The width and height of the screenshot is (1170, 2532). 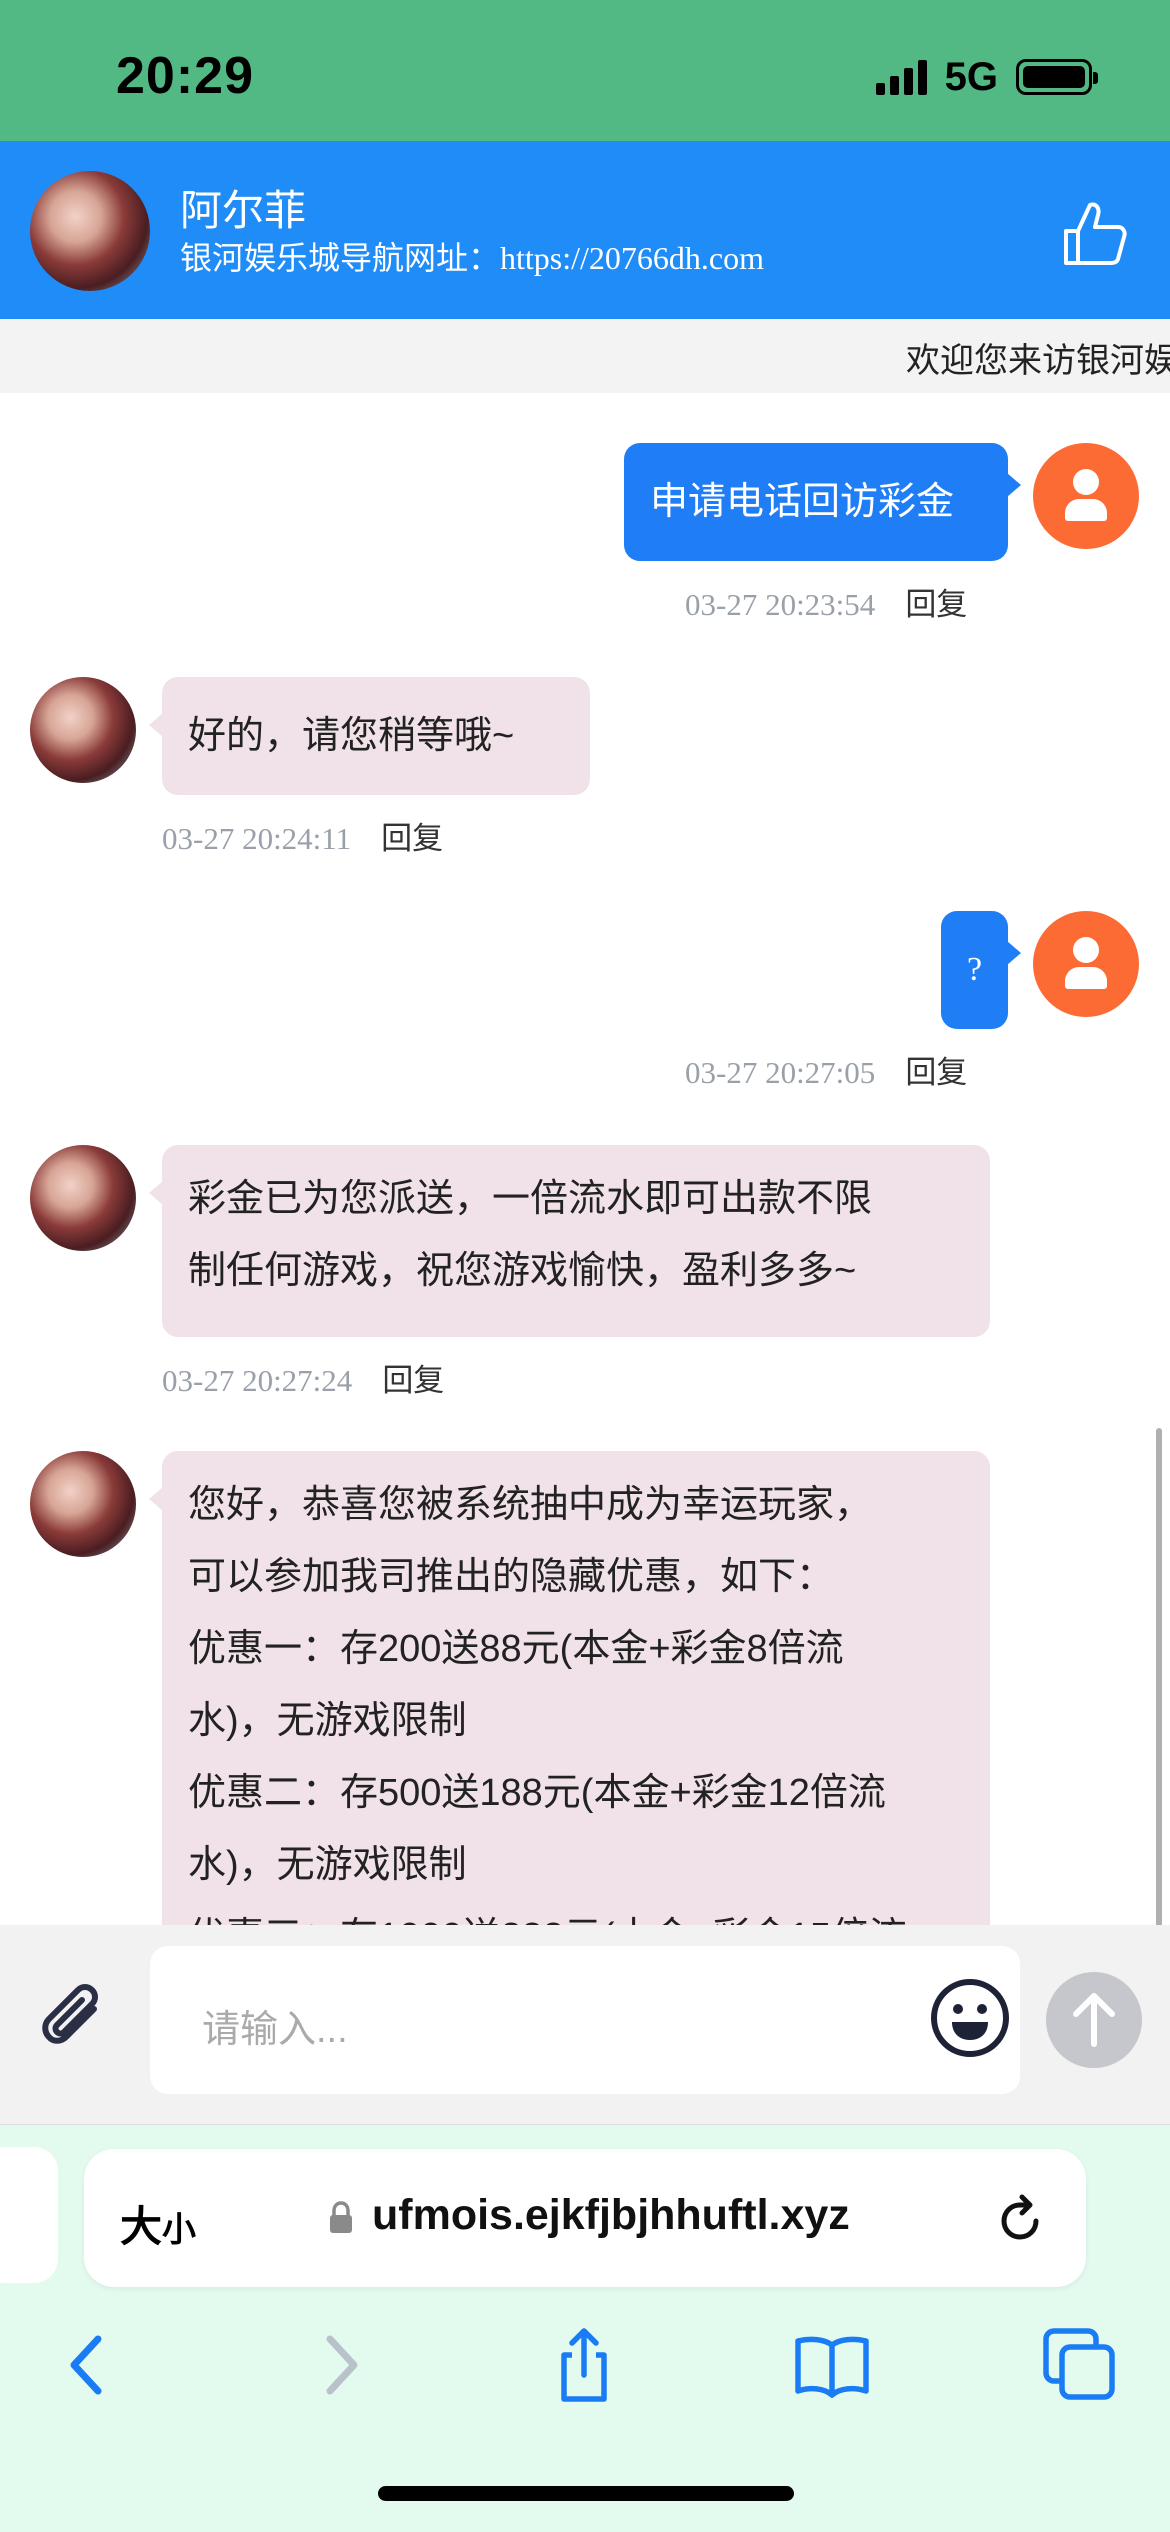 I want to click on url-text: ufmois.ejkfjbjhhuftl.xyz, so click(x=611, y=2215).